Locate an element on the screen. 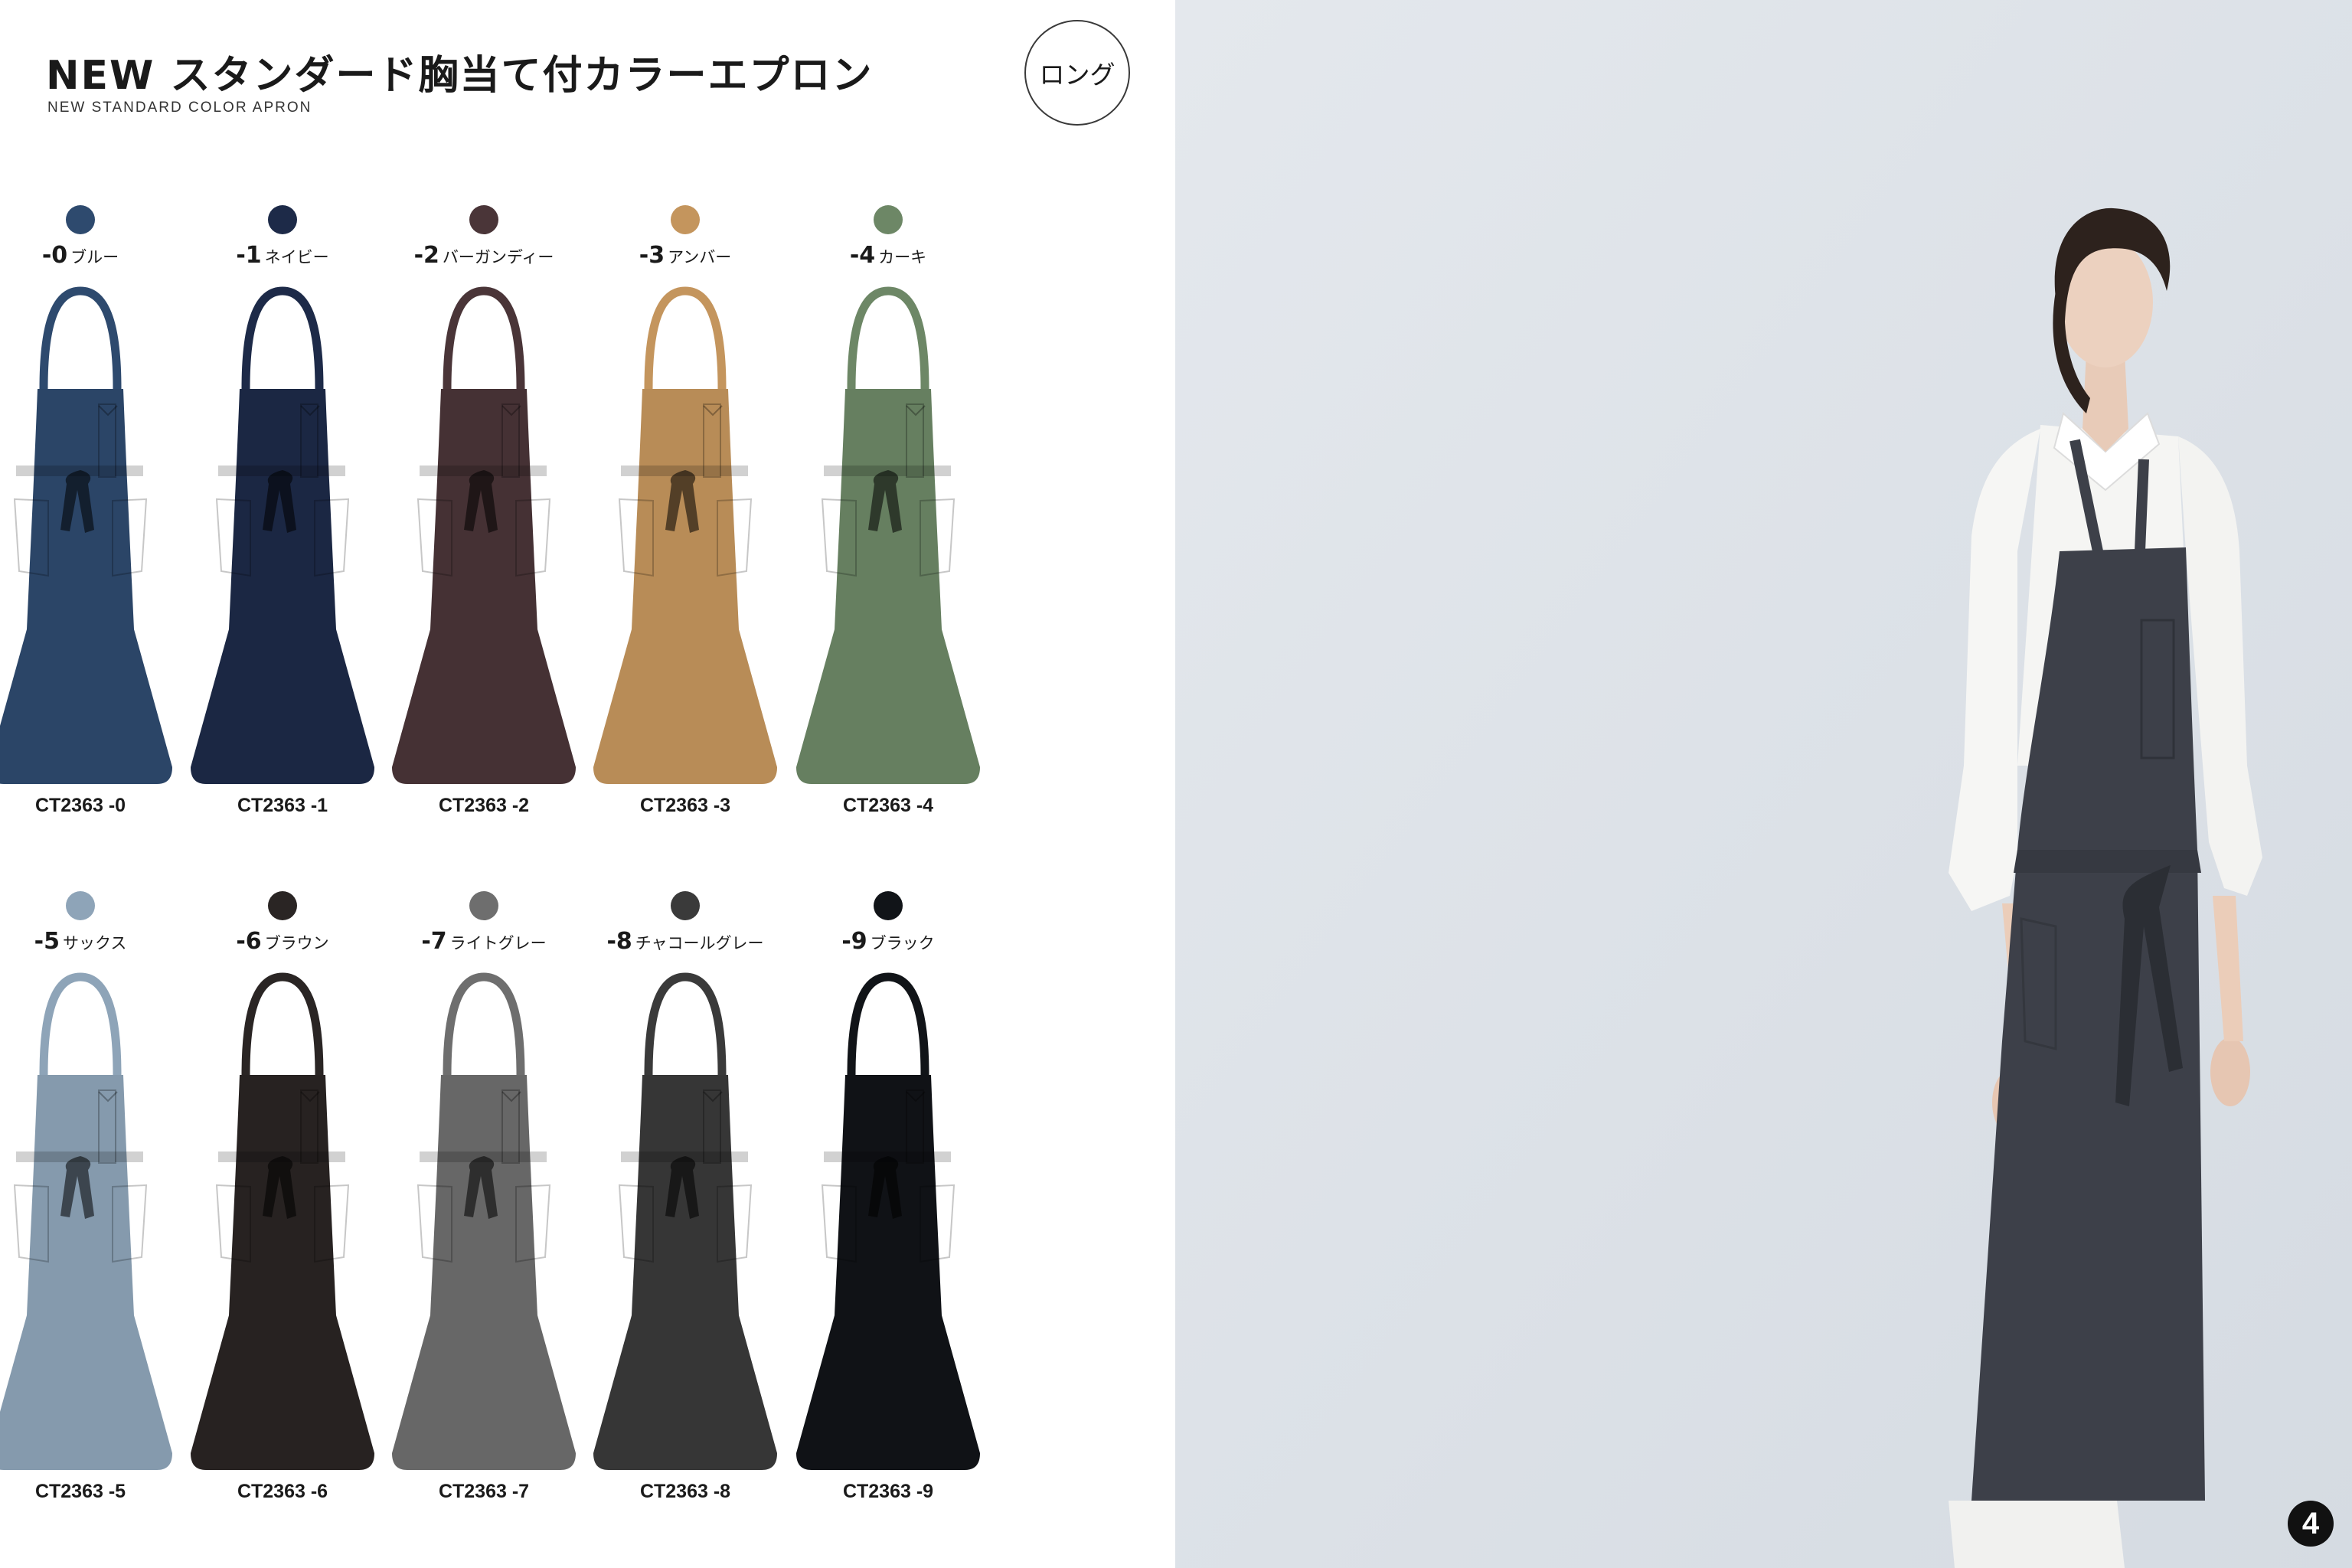 Image resolution: width=2352 pixels, height=1568 pixels. page-title: NEW スタンダード胸当て付カラーエプロン is located at coordinates (460, 76).